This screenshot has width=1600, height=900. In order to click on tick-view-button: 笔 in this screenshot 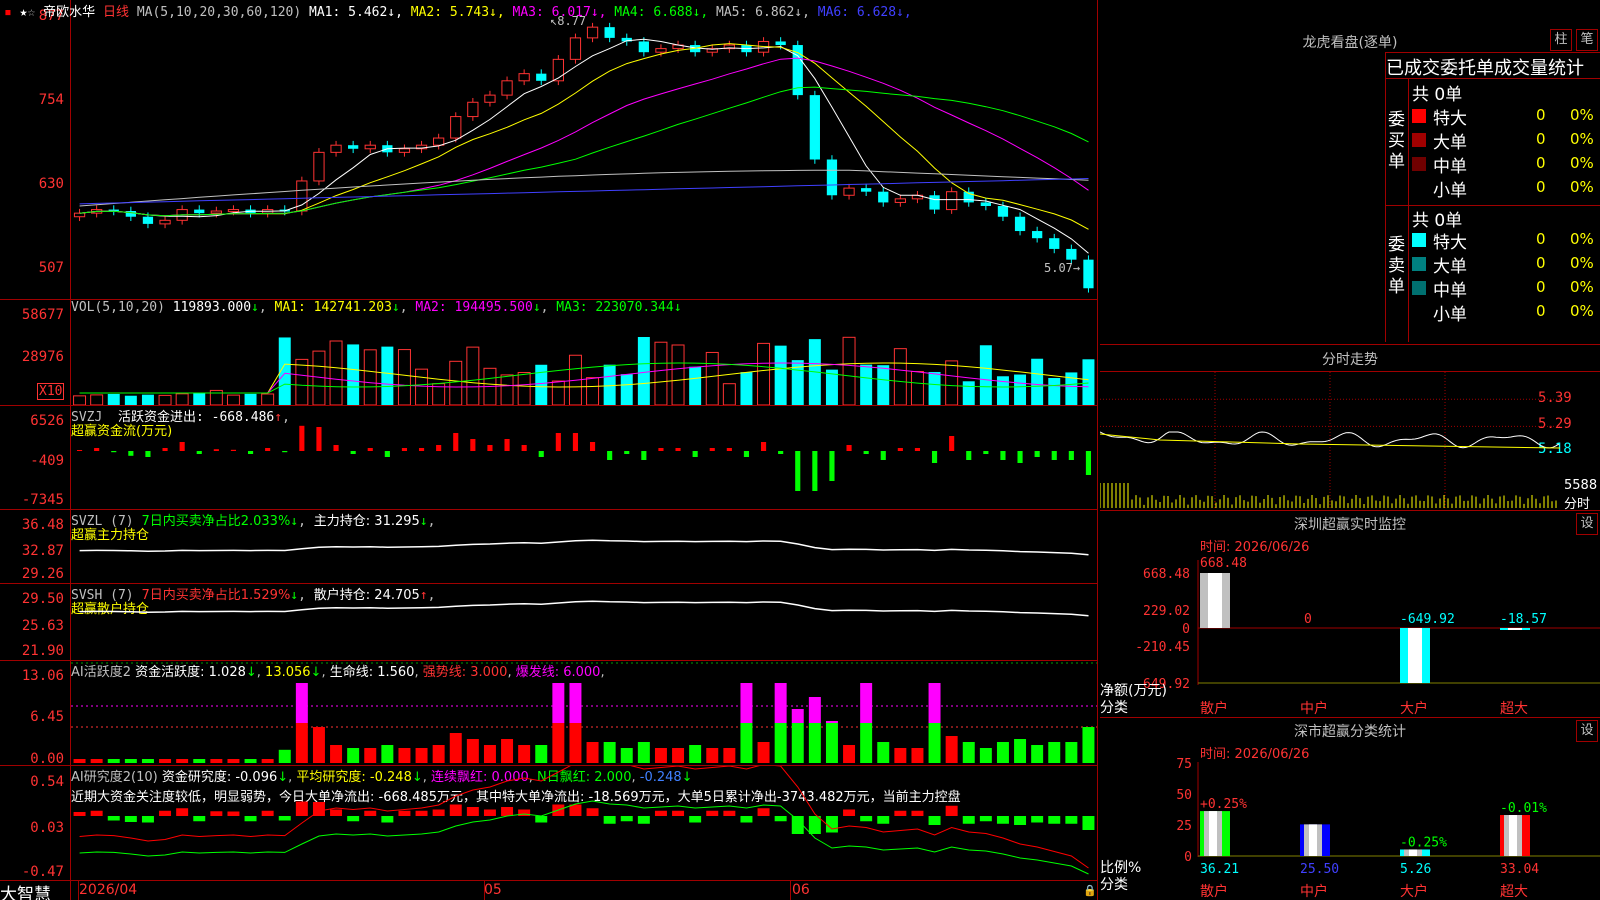, I will do `click(1587, 40)`.